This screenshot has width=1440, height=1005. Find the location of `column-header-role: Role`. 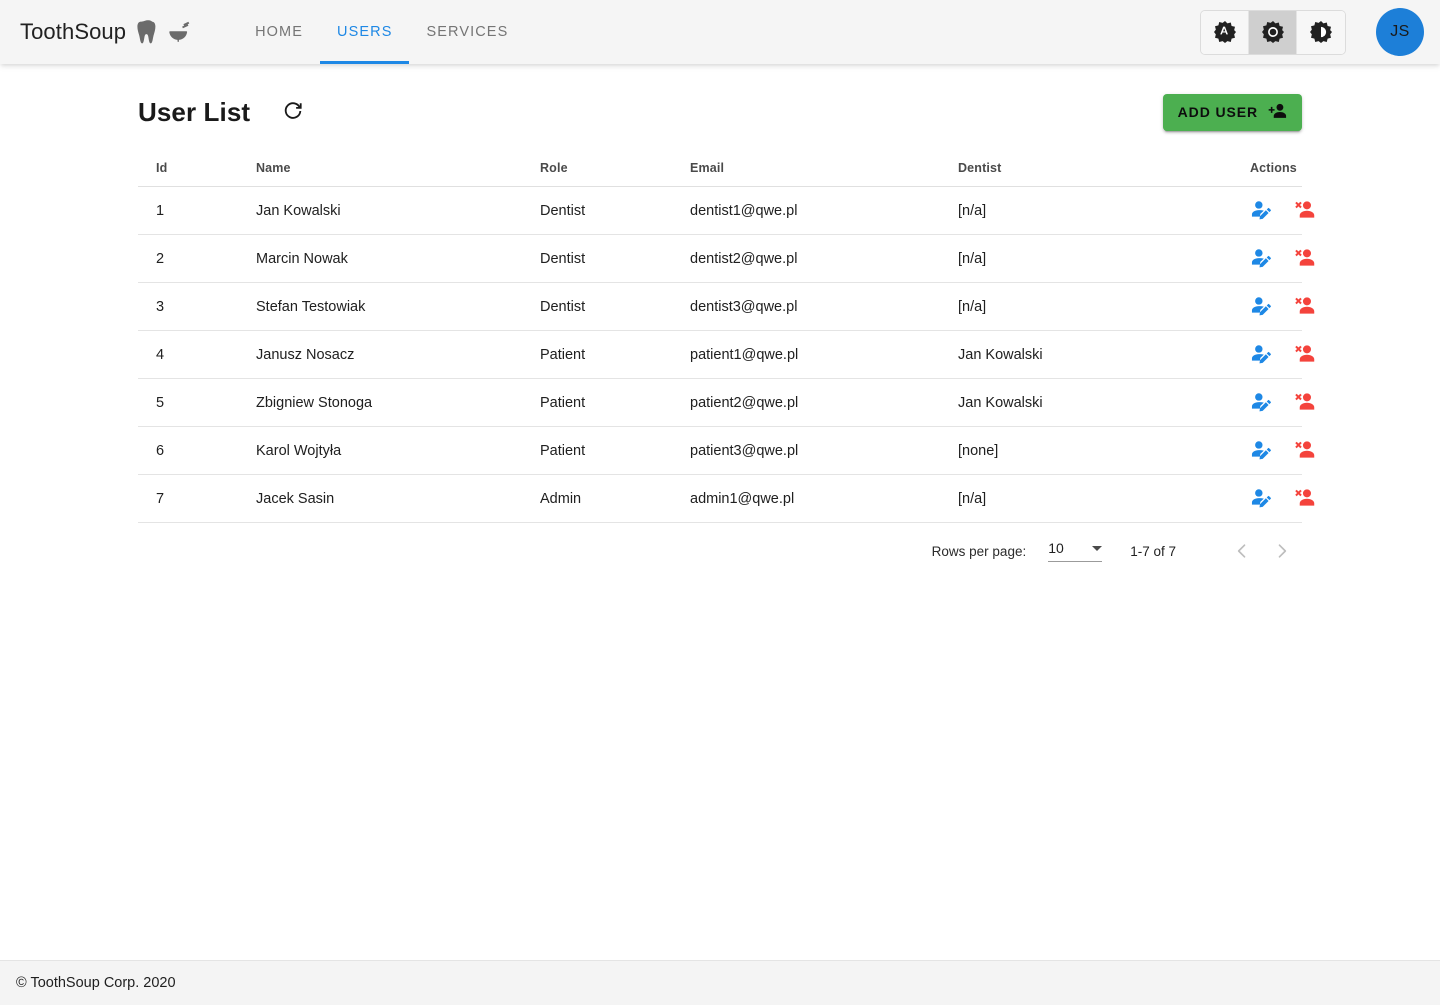

column-header-role: Role is located at coordinates (615, 169).